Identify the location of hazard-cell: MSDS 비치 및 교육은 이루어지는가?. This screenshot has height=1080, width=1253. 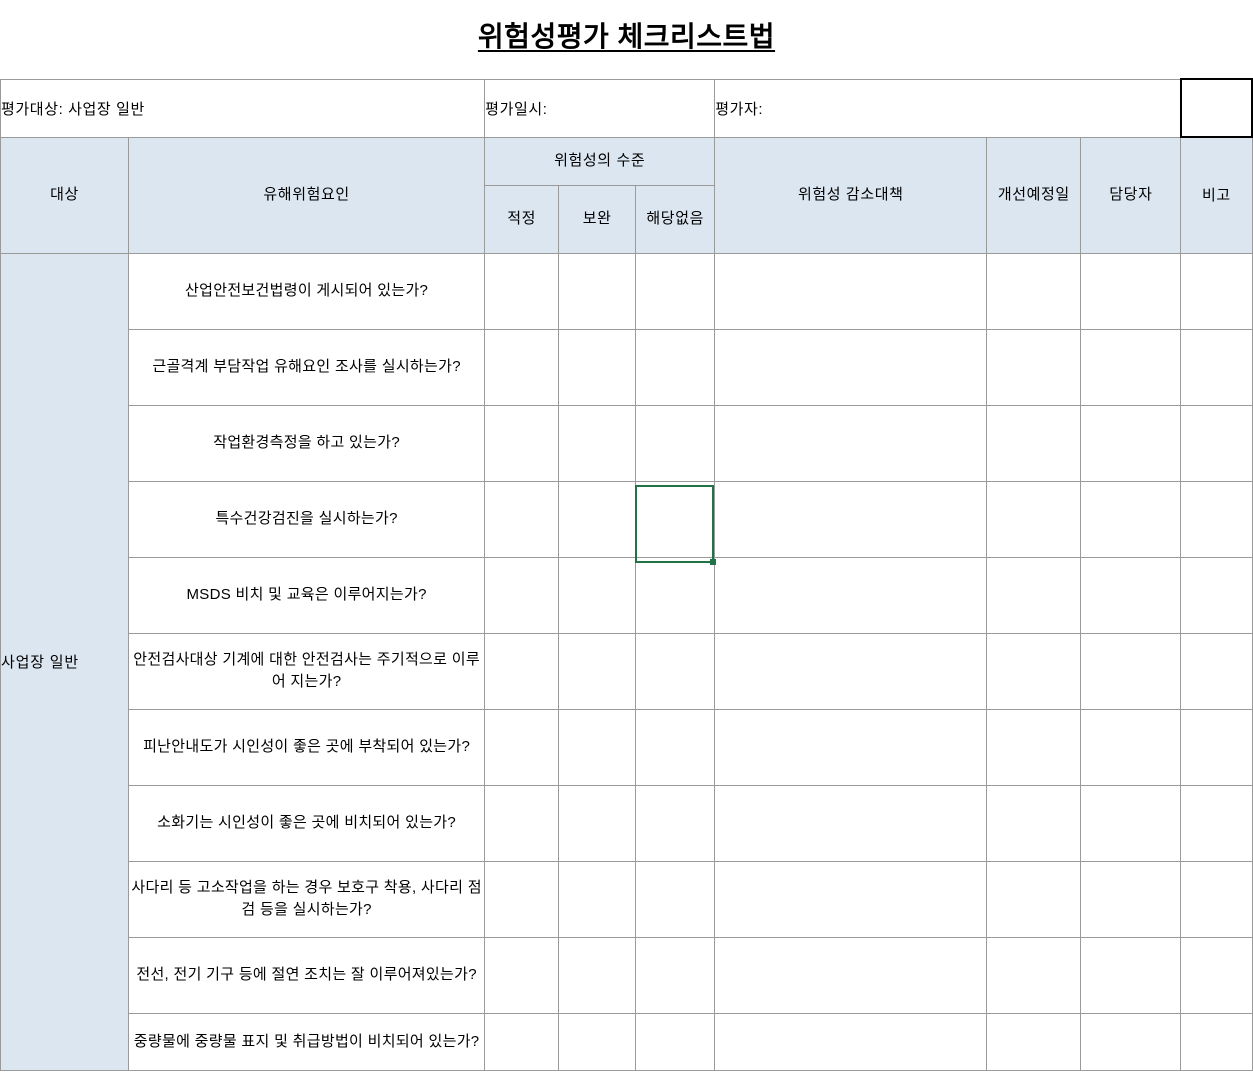
(307, 595).